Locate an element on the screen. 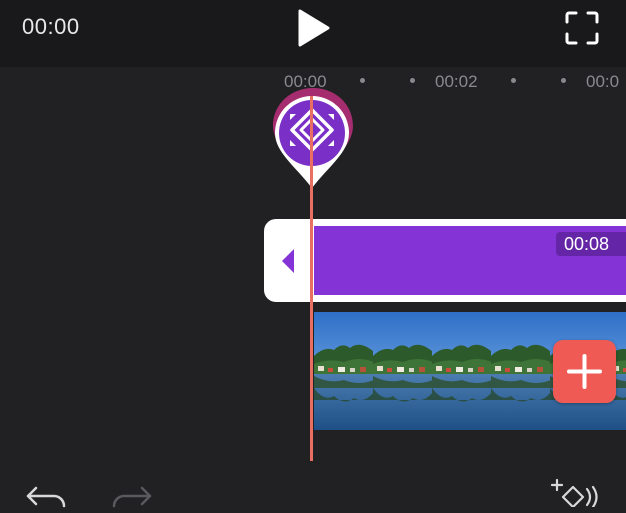 The width and height of the screenshot is (626, 513). play-icon is located at coordinates (314, 28).